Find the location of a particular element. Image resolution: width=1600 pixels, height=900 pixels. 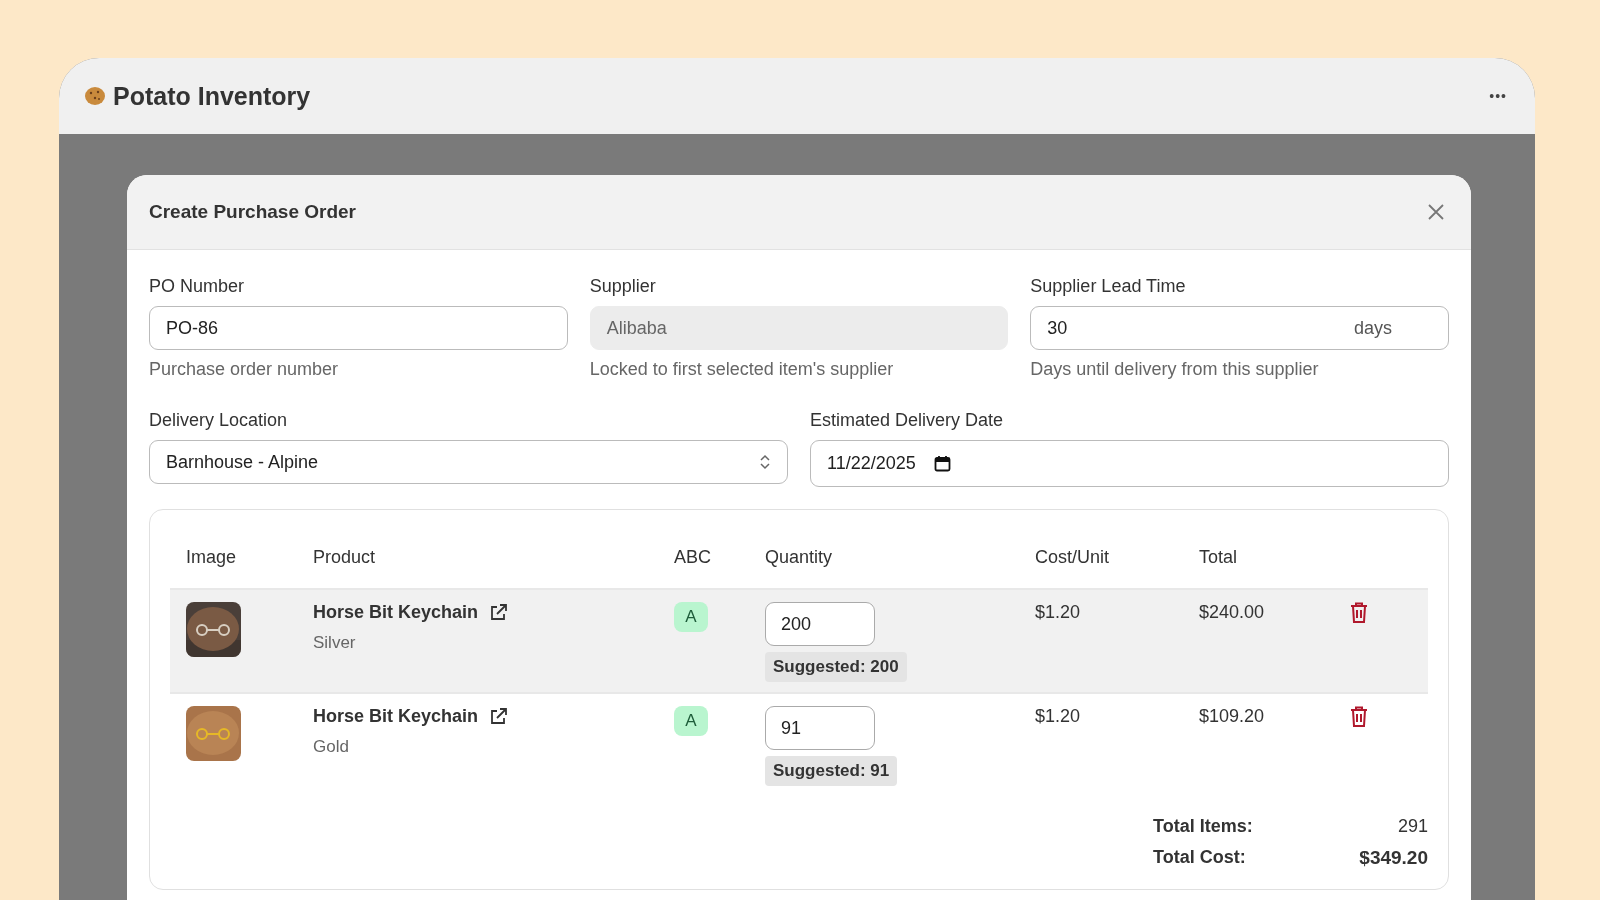

table-row: Horse Bit Keychain Gold A 91 Suggested: 91 $1.20 $109.20 is located at coordinates (799, 744).